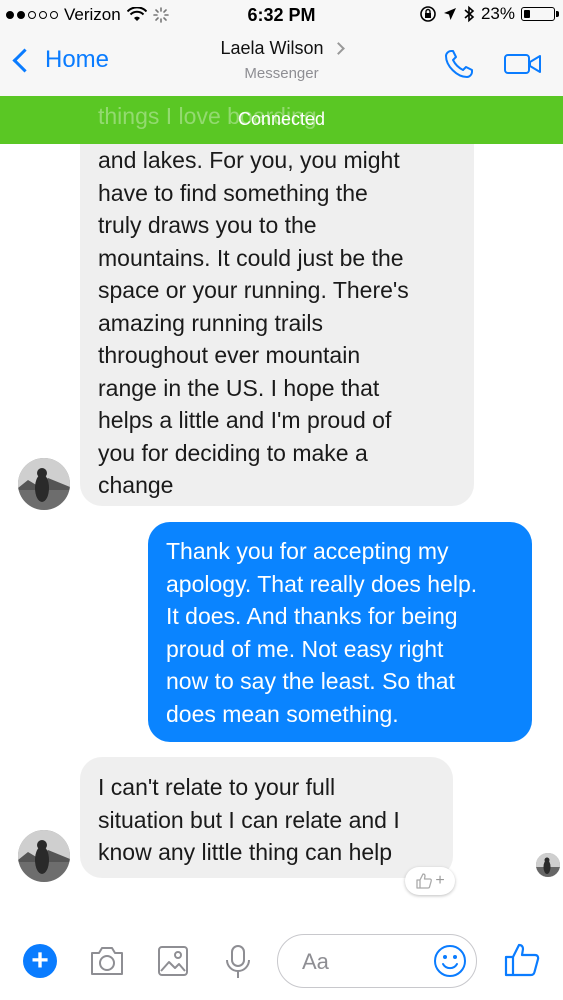 Image resolution: width=563 pixels, height=1000 pixels. I want to click on add-reaction-button: +, so click(430, 881).